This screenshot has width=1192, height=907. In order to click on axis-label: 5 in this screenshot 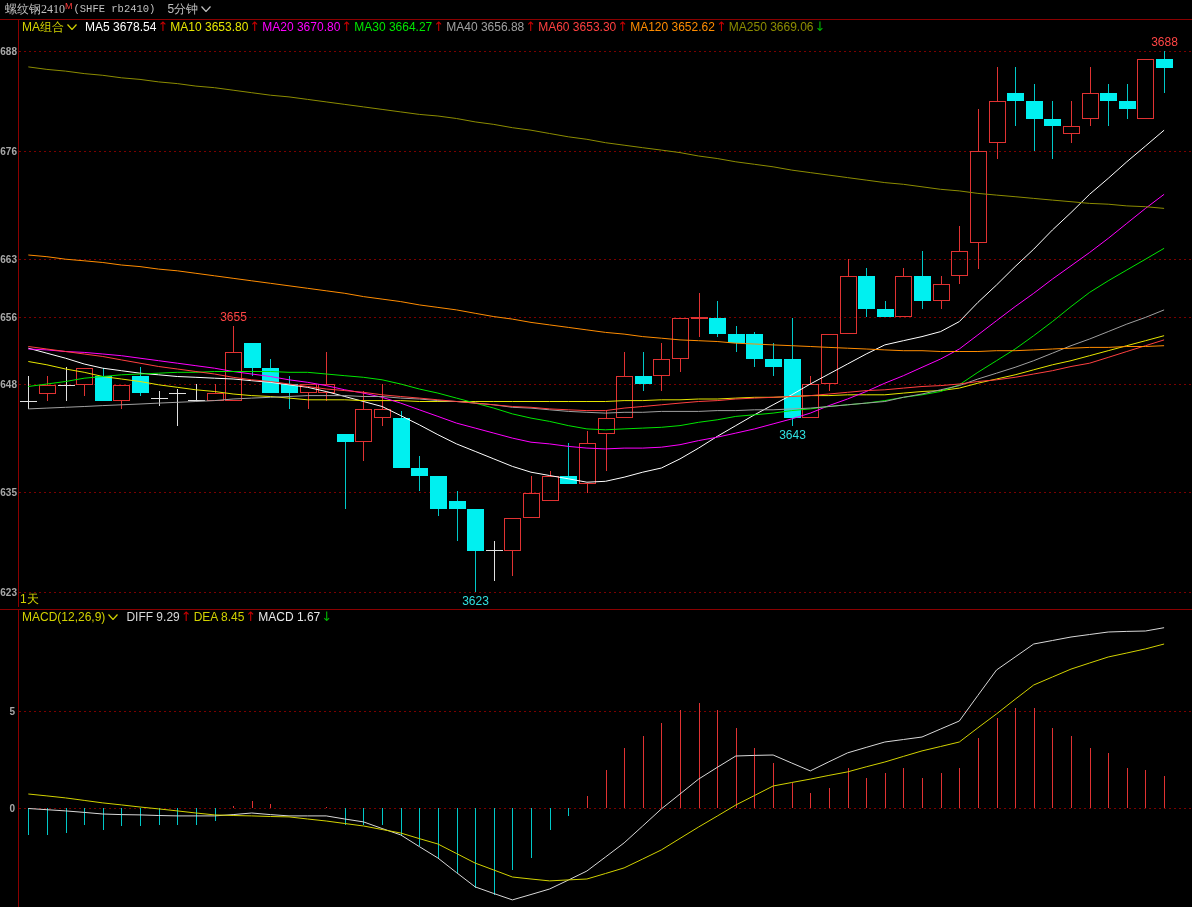, I will do `click(12, 711)`.